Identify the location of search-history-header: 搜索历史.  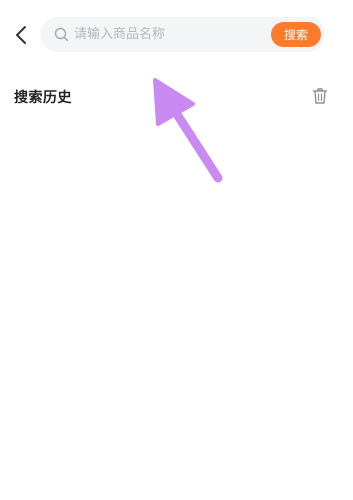
(174, 97).